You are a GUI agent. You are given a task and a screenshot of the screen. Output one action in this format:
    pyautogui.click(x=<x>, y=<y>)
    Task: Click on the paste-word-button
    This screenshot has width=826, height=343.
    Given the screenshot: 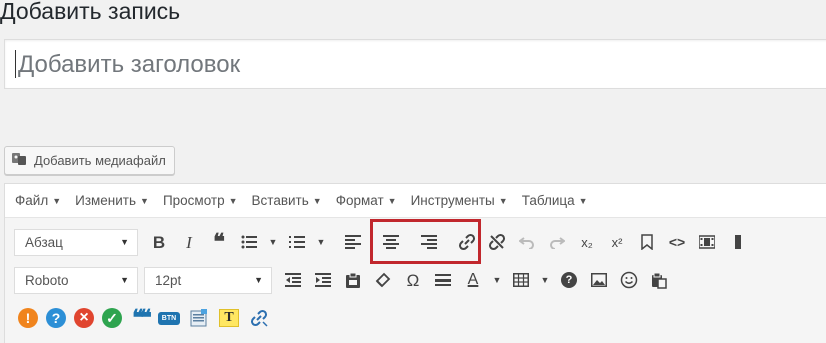 What is the action you would take?
    pyautogui.click(x=659, y=280)
    